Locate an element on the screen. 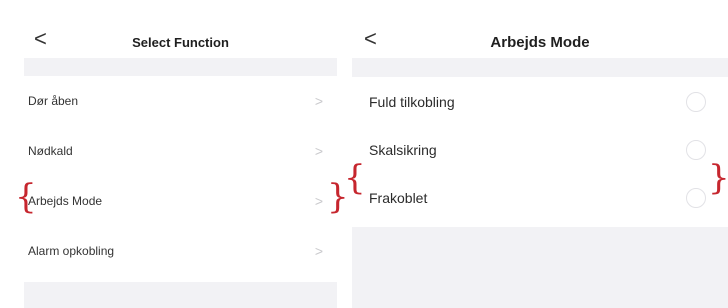 The image size is (728, 308). list-item-label: Dør åben is located at coordinates (53, 101).